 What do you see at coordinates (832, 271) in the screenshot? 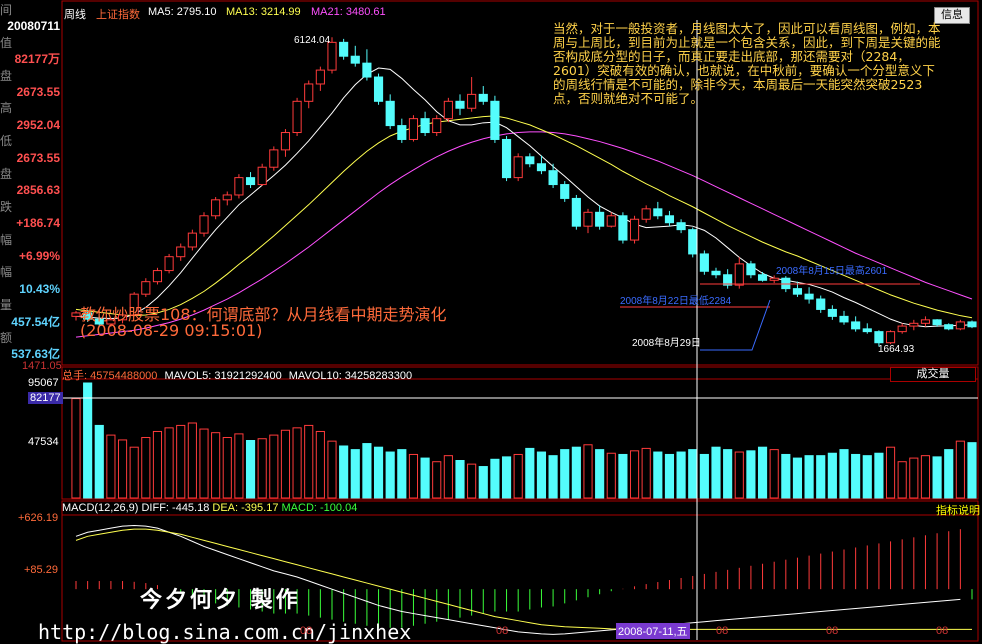
I see `annotation-aug15: 2008年8月15日最高2601` at bounding box center [832, 271].